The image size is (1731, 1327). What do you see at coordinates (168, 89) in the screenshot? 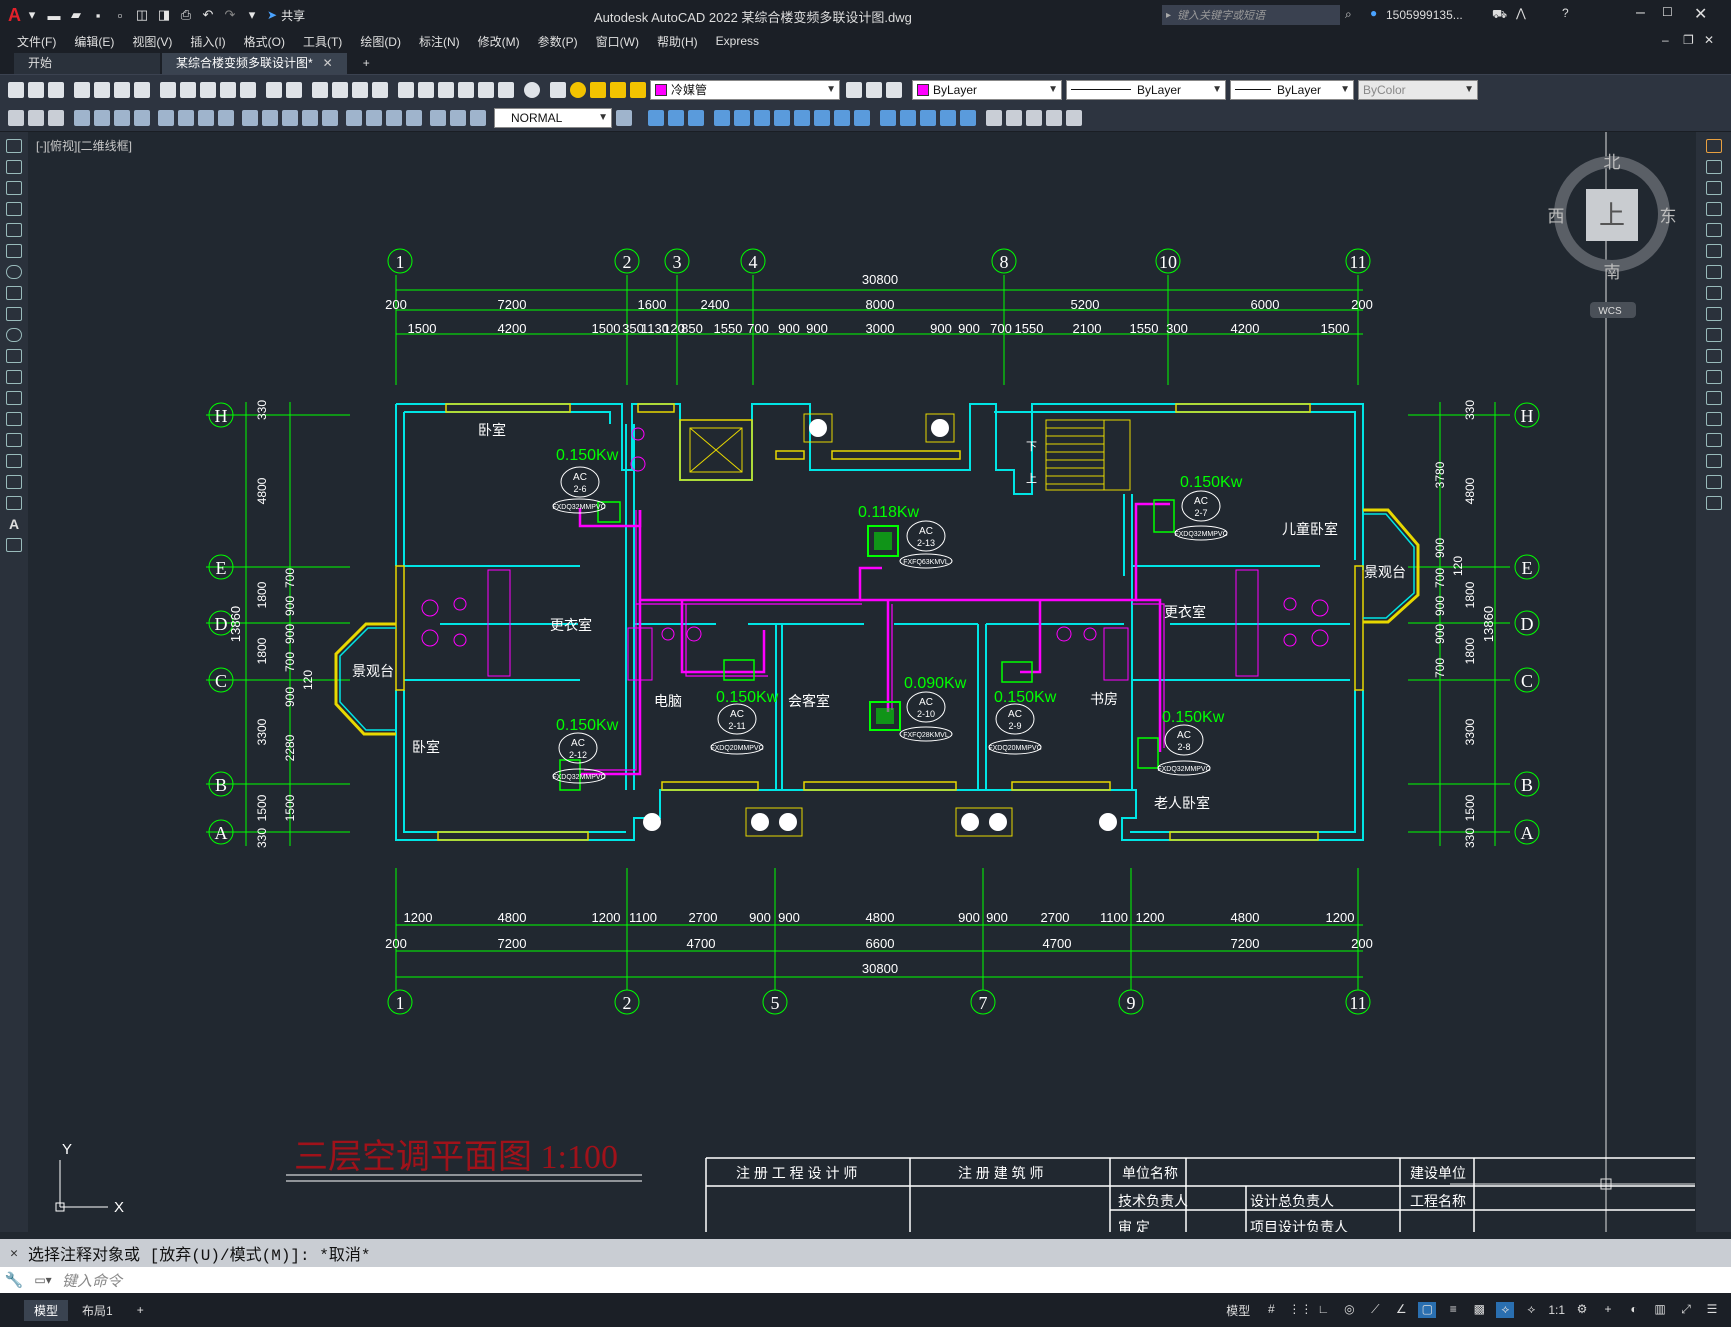
I see `cut-icon` at bounding box center [168, 89].